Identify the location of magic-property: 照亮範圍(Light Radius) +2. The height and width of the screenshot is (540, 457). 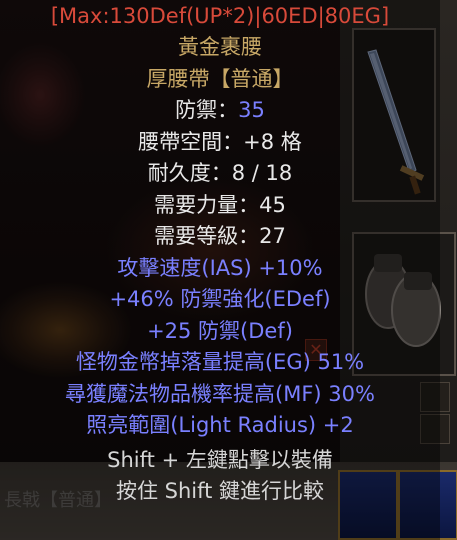
(220, 425).